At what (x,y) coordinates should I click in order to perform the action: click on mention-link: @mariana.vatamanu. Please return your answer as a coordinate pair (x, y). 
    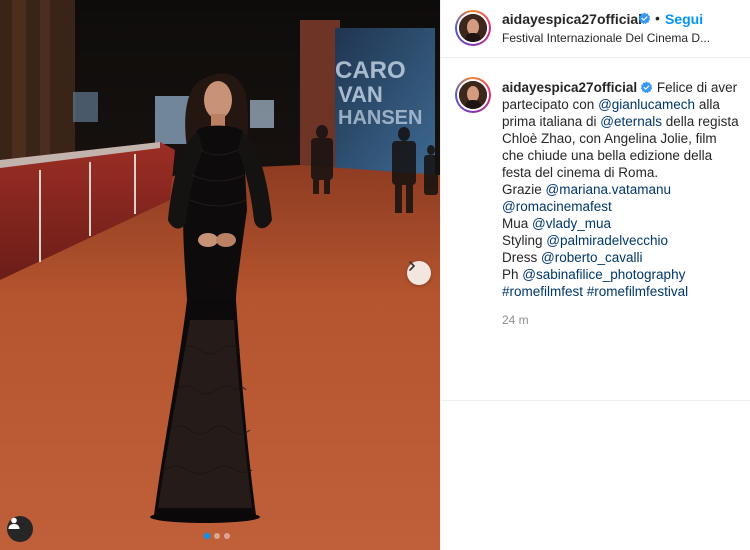
    Looking at the image, I should click on (609, 189).